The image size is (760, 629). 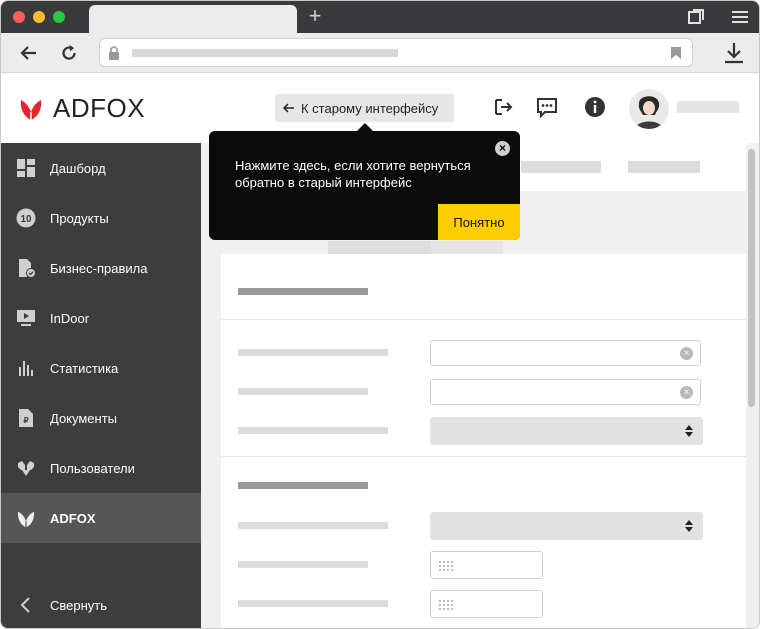 I want to click on adfox-leaf-logo-icon, so click(x=31, y=110).